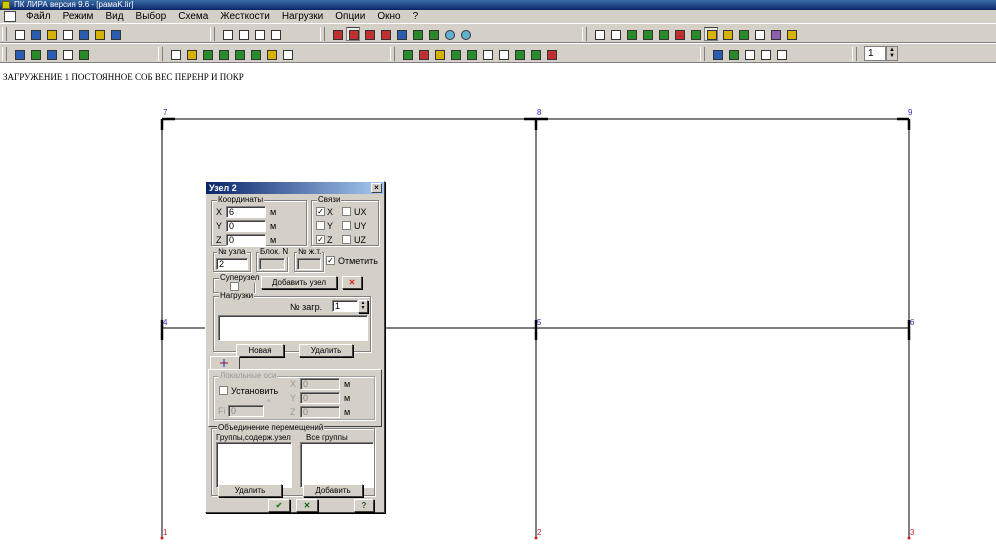  What do you see at coordinates (99, 34) in the screenshot?
I see `export-icon` at bounding box center [99, 34].